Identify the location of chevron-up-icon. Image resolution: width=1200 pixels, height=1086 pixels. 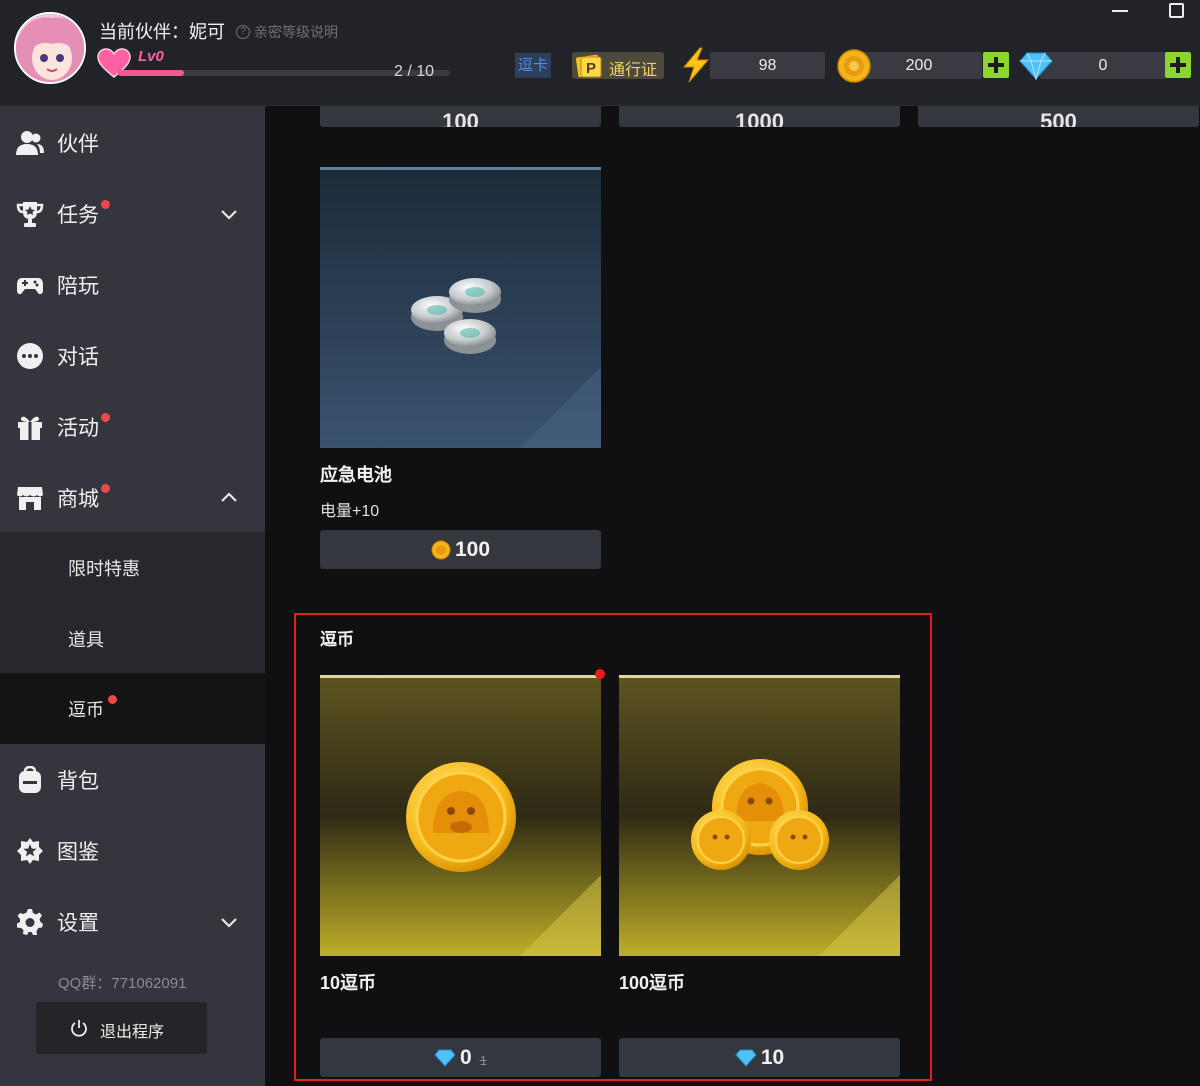
(229, 496).